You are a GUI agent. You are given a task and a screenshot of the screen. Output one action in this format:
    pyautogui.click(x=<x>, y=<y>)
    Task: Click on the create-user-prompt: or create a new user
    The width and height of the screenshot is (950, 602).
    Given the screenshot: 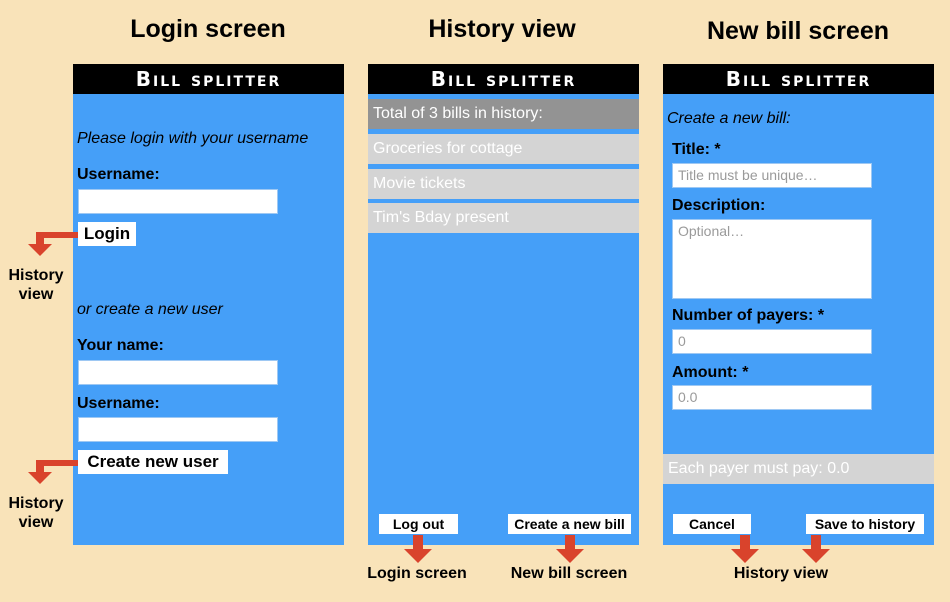 What is the action you would take?
    pyautogui.click(x=150, y=309)
    